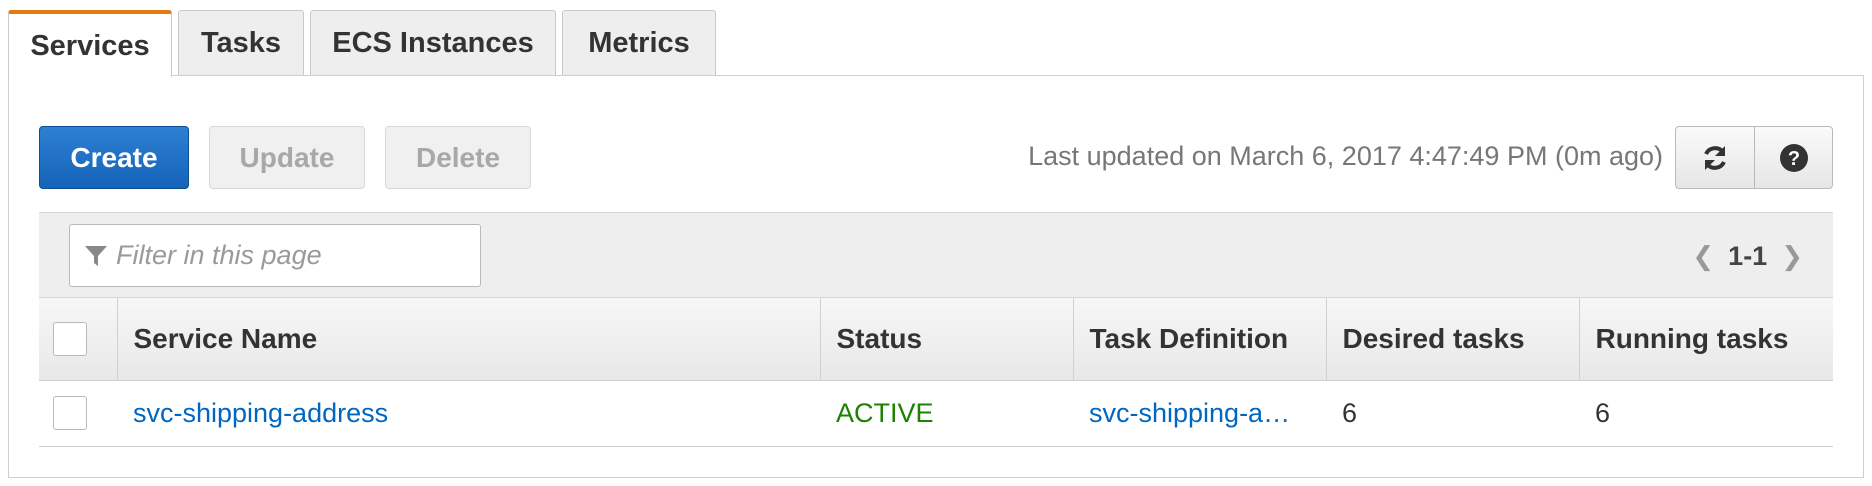  Describe the element at coordinates (70, 338) in the screenshot. I see `select-all-checkbox` at that location.